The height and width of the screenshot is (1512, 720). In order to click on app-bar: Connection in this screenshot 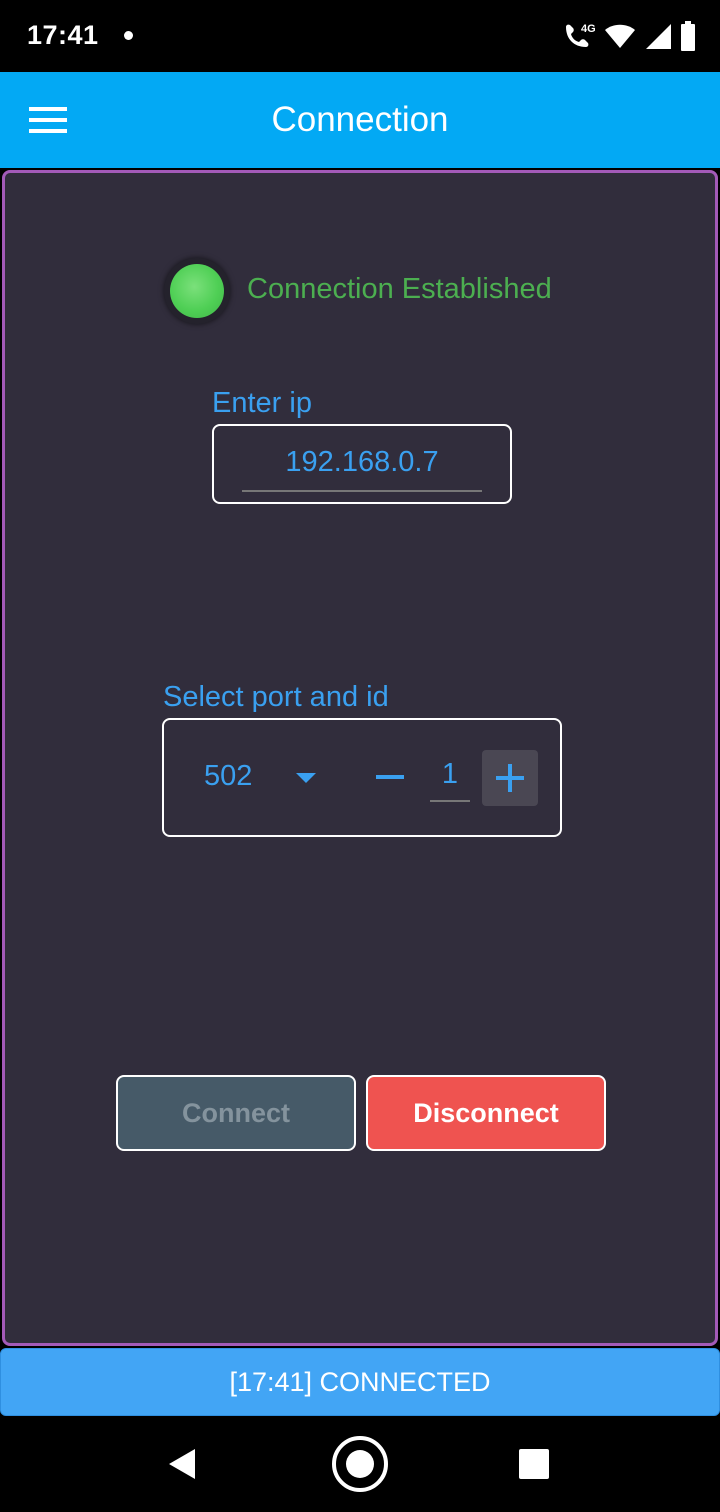, I will do `click(360, 120)`.